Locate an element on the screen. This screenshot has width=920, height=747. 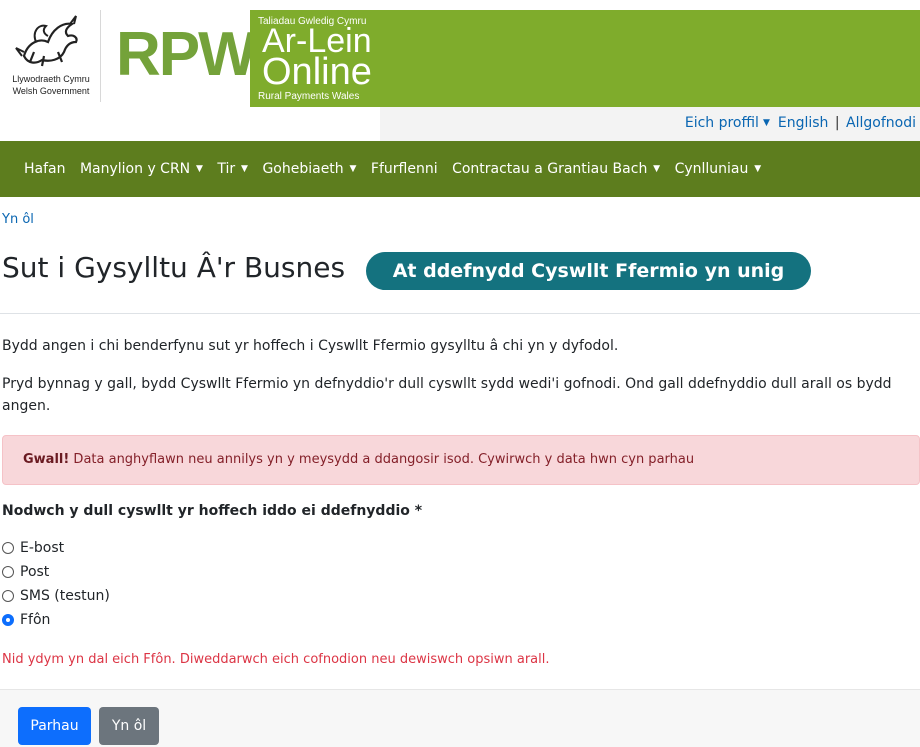
english-language-link: English is located at coordinates (803, 123).